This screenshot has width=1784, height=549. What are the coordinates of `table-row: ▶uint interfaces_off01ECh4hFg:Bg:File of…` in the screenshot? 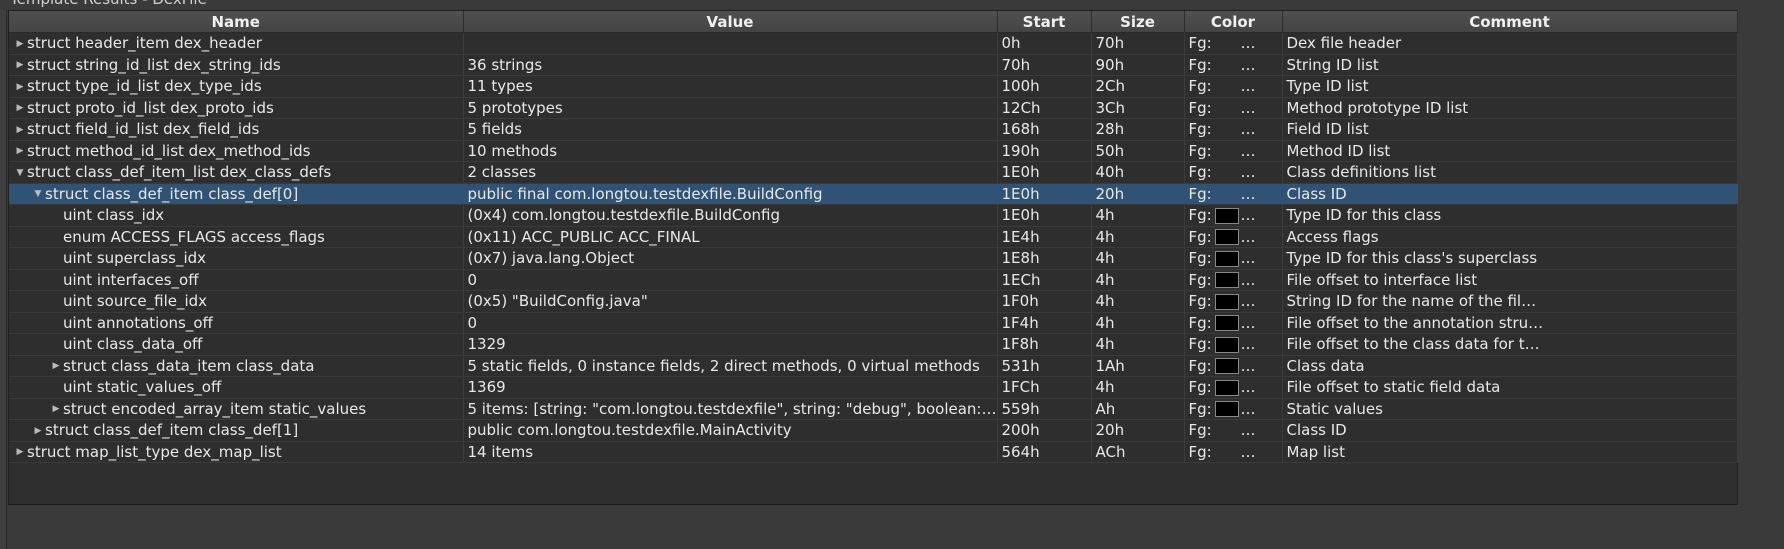 It's located at (873, 280).